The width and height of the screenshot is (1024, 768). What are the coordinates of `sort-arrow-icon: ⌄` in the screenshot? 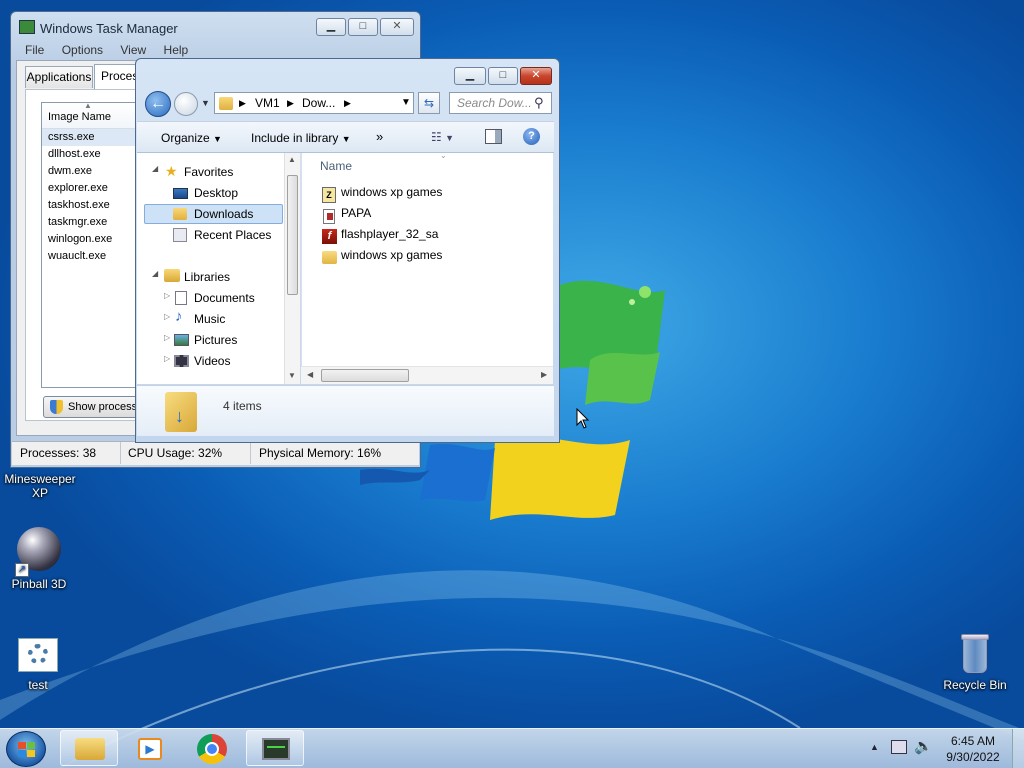 It's located at (443, 155).